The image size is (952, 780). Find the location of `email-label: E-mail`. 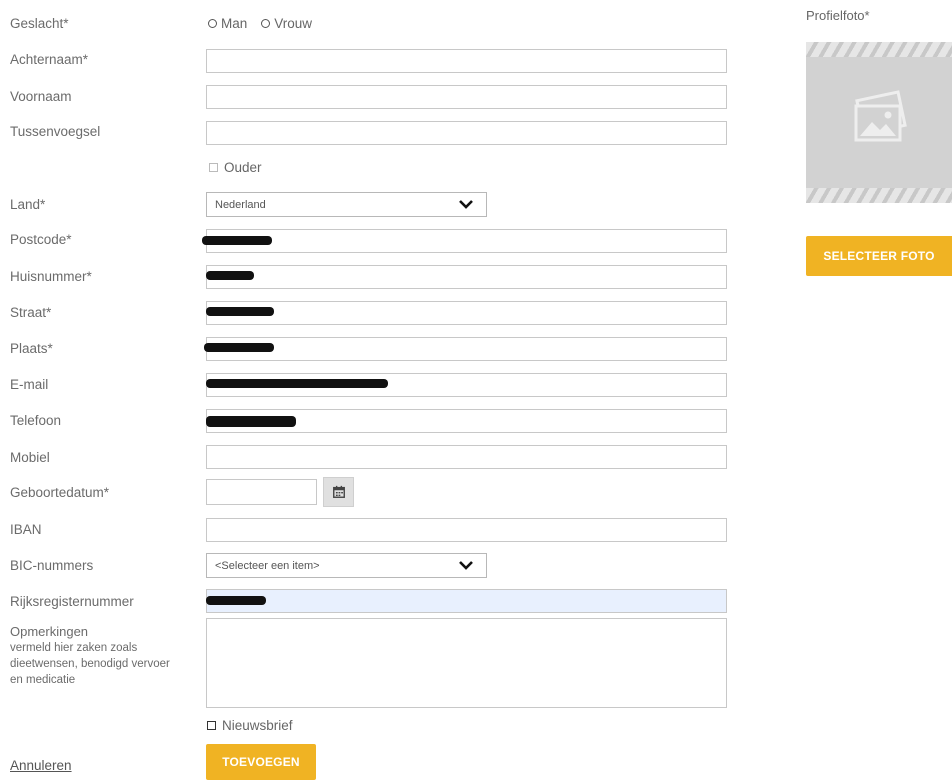

email-label: E-mail is located at coordinates (29, 384).